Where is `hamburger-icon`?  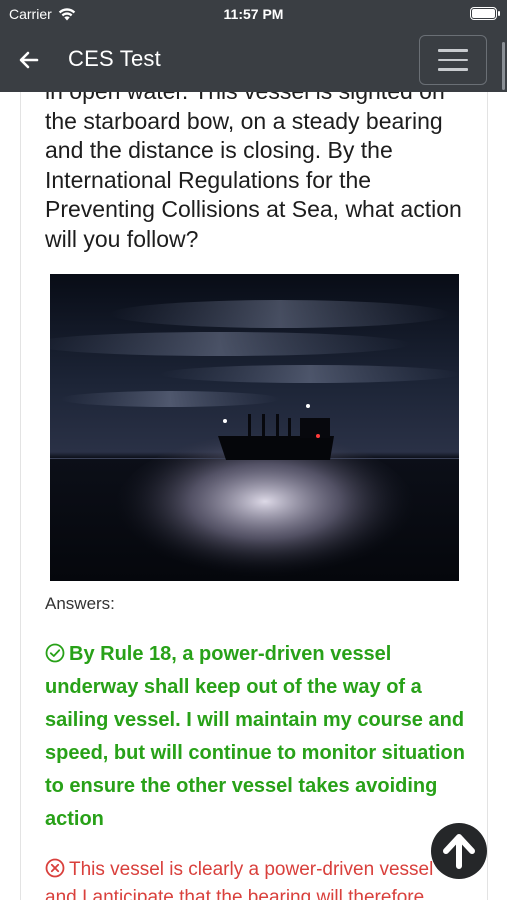
hamburger-icon is located at coordinates (453, 50).